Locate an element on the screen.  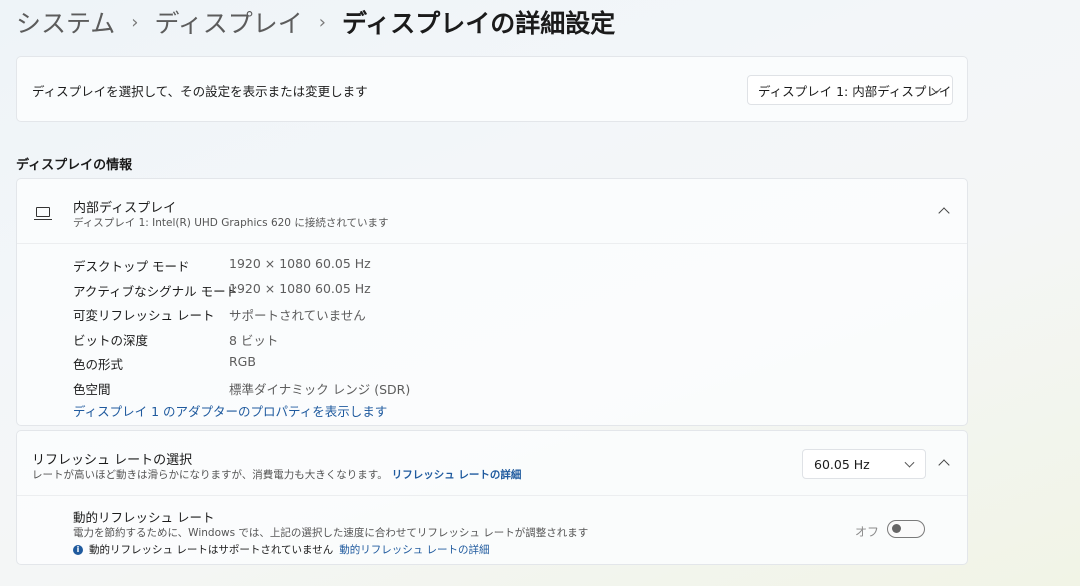
breadcrumb-item-system: システム is located at coordinates (65, 22).